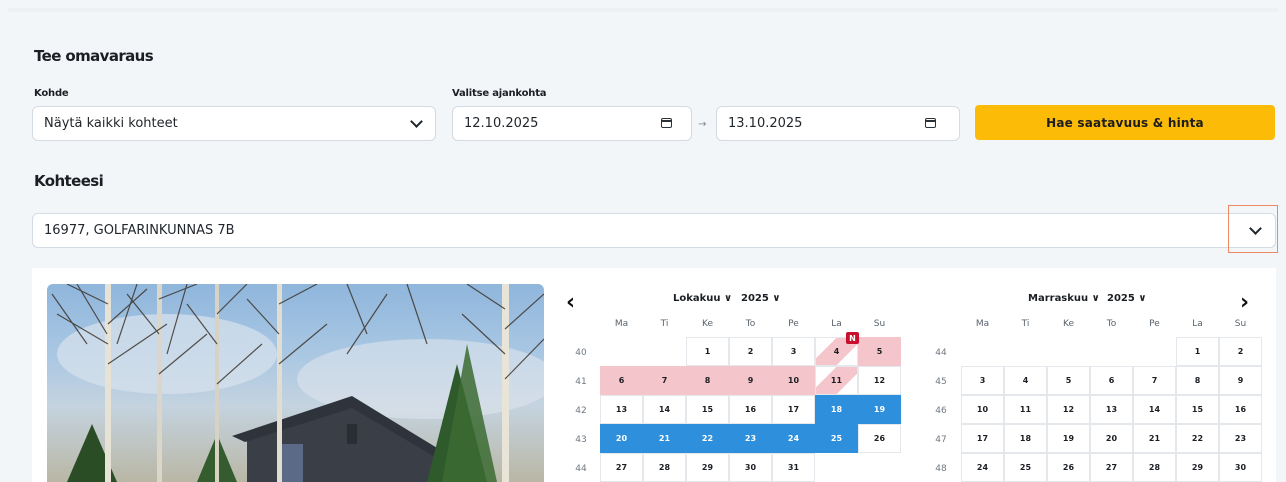 The width and height of the screenshot is (1286, 482). Describe the element at coordinates (664, 380) in the screenshot. I see `calendar-day-booked: 7` at that location.